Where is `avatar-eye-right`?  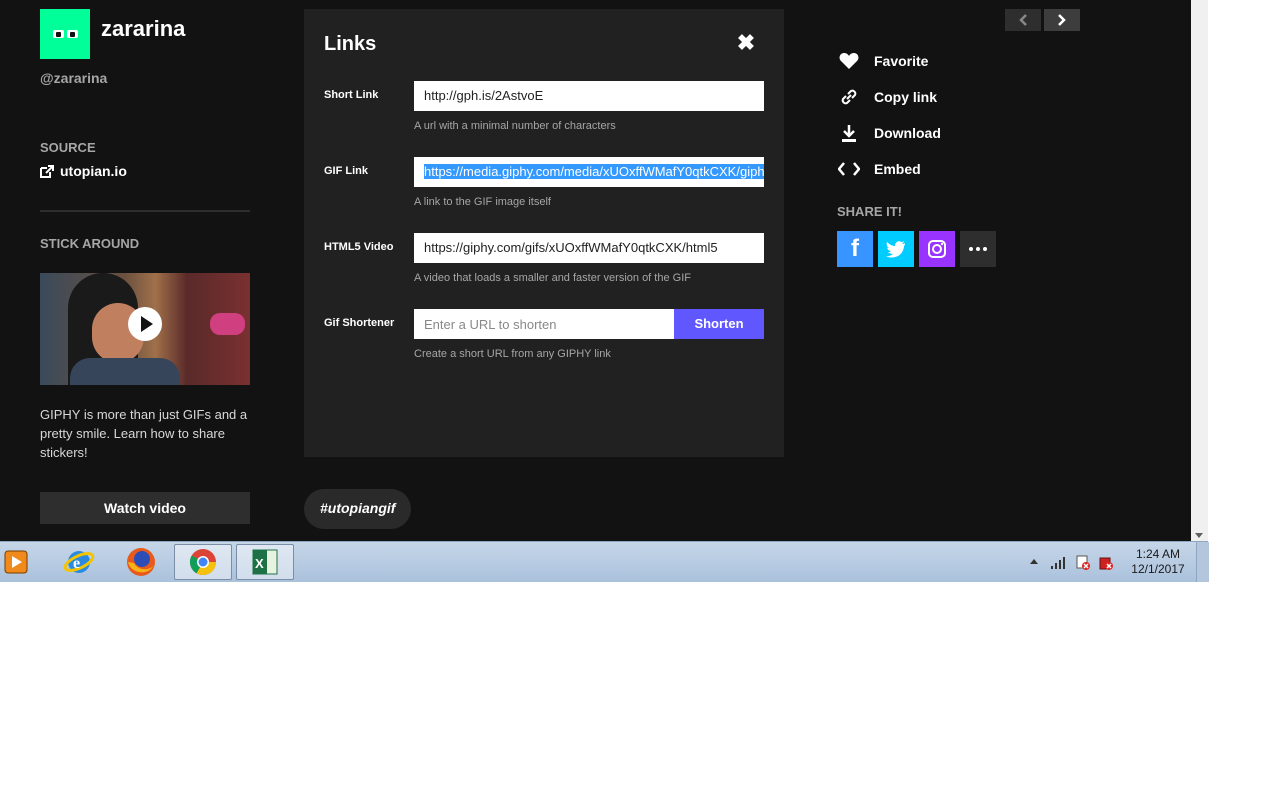
avatar-eye-right is located at coordinates (72, 34).